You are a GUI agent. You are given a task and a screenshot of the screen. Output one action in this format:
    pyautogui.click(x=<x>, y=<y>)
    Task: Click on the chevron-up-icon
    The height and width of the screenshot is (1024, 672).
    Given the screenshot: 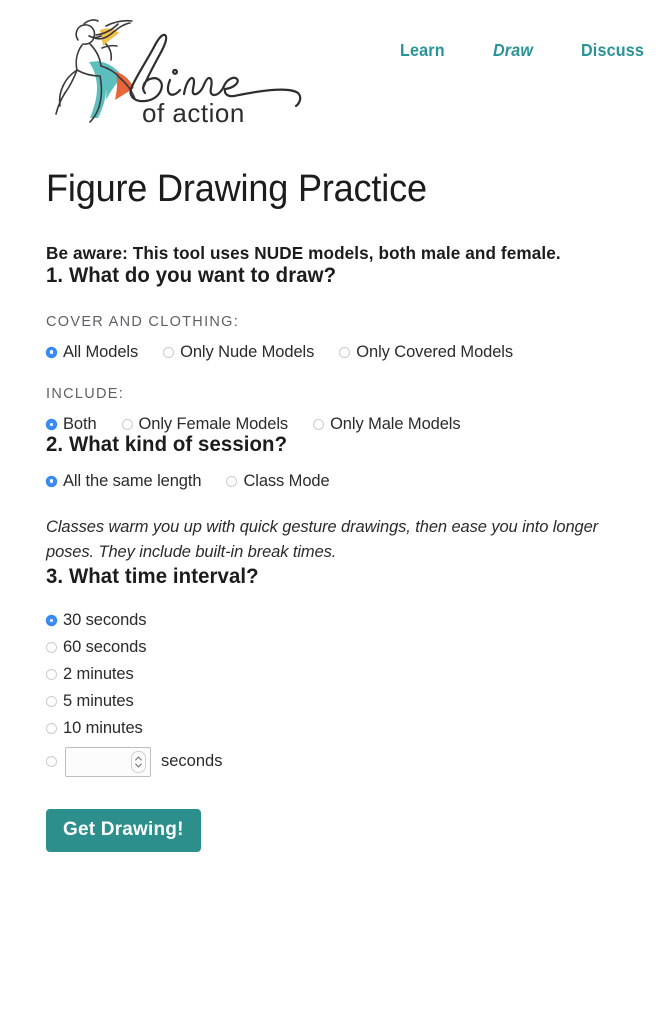 What is the action you would take?
    pyautogui.click(x=138, y=758)
    